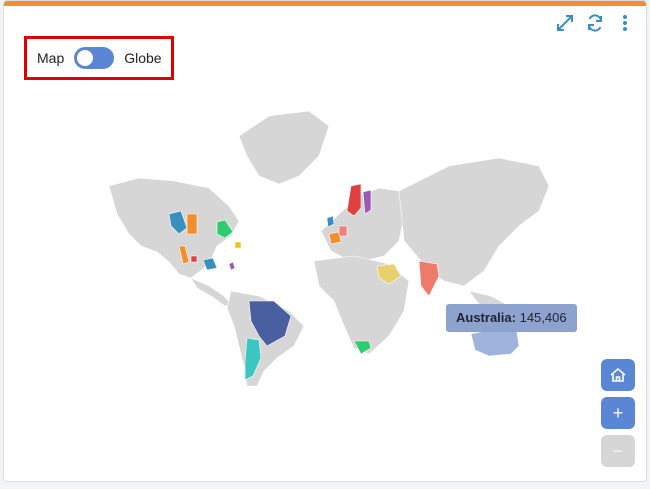 Image resolution: width=650 pixels, height=489 pixels. I want to click on zoom-in-button: +, so click(618, 413).